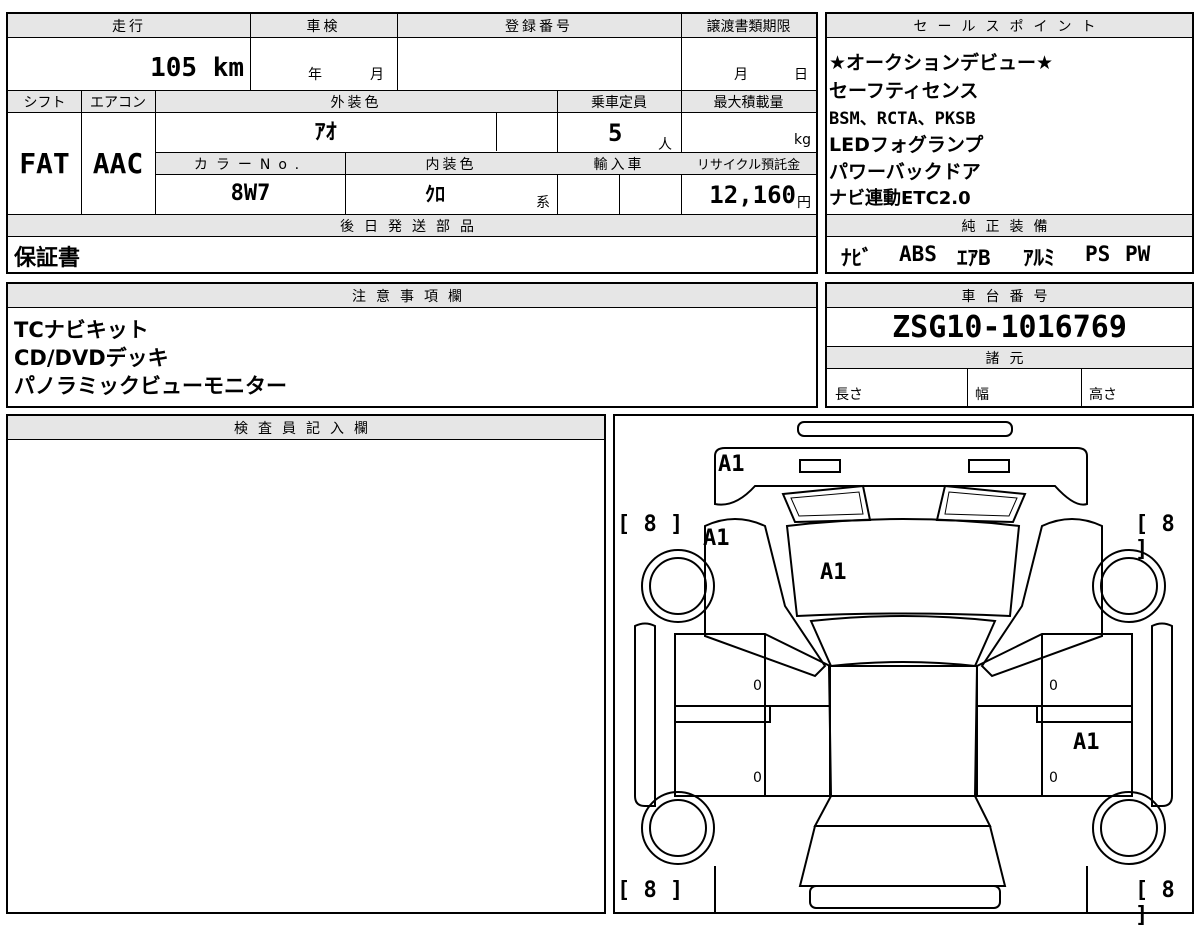 The width and height of the screenshot is (1200, 928). What do you see at coordinates (1053, 778) in the screenshot?
I see `door-right-rear-mark: 0` at bounding box center [1053, 778].